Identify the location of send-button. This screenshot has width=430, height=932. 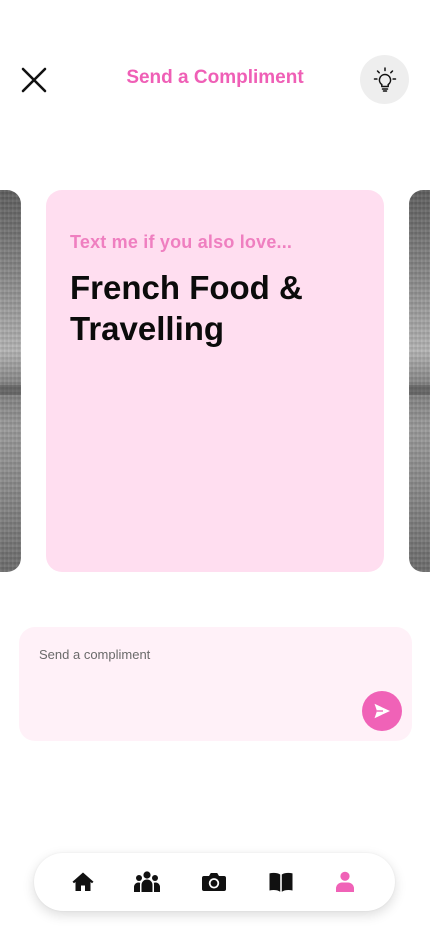
(382, 711).